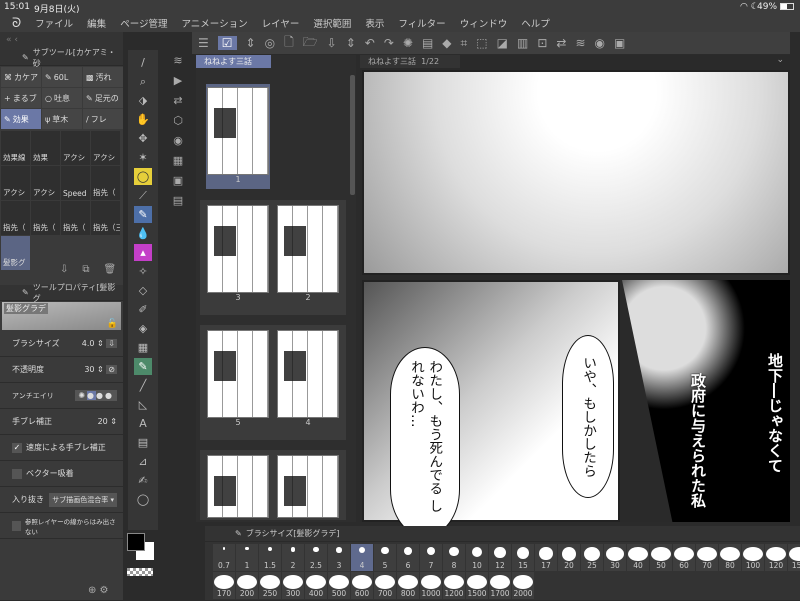  I want to click on chevron-down-icon: ⌄, so click(780, 60).